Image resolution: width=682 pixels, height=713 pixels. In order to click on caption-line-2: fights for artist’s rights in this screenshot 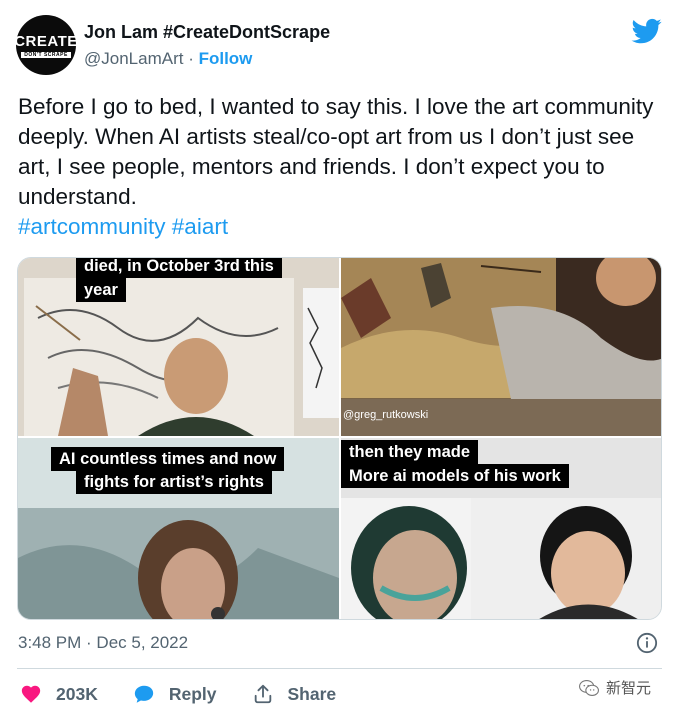, I will do `click(174, 482)`.